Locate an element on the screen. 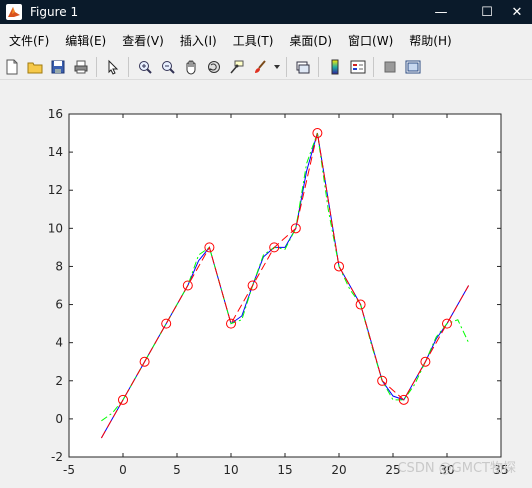  link-plot-icon is located at coordinates (303, 67).